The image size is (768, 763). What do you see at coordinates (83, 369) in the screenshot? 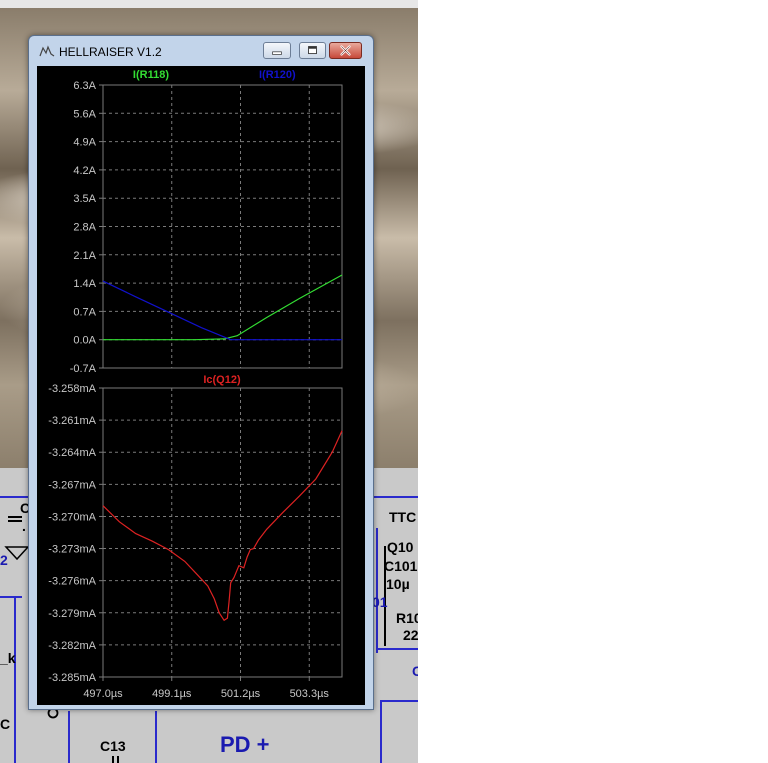
I see `y-tick-label: -0.7A` at bounding box center [83, 369].